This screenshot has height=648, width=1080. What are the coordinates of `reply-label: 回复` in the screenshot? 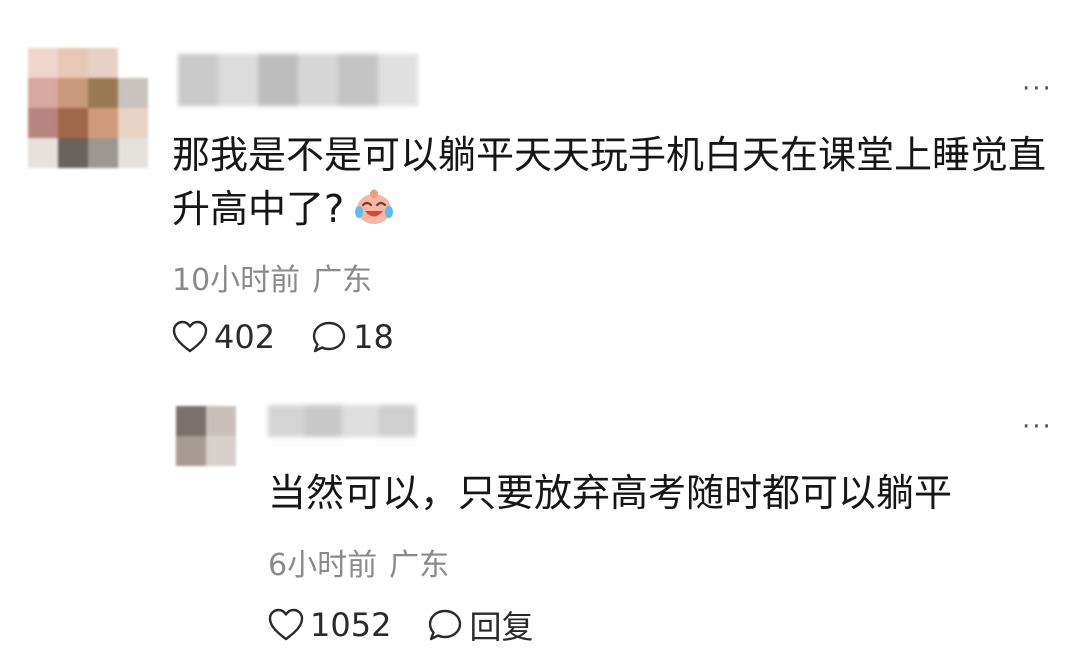 It's located at (501, 627).